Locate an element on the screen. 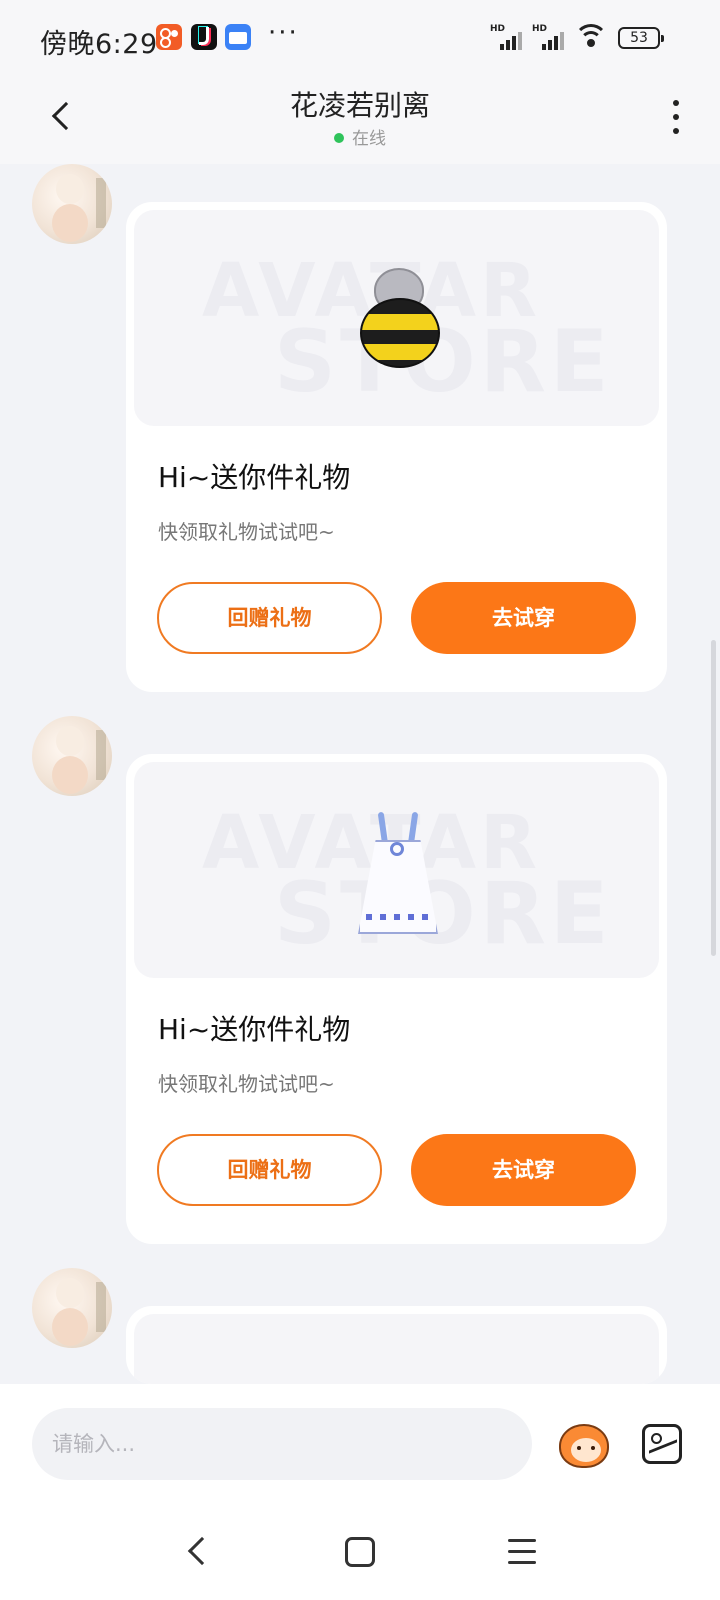 Image resolution: width=720 pixels, height=1600 pixels. image-icon is located at coordinates (662, 1444).